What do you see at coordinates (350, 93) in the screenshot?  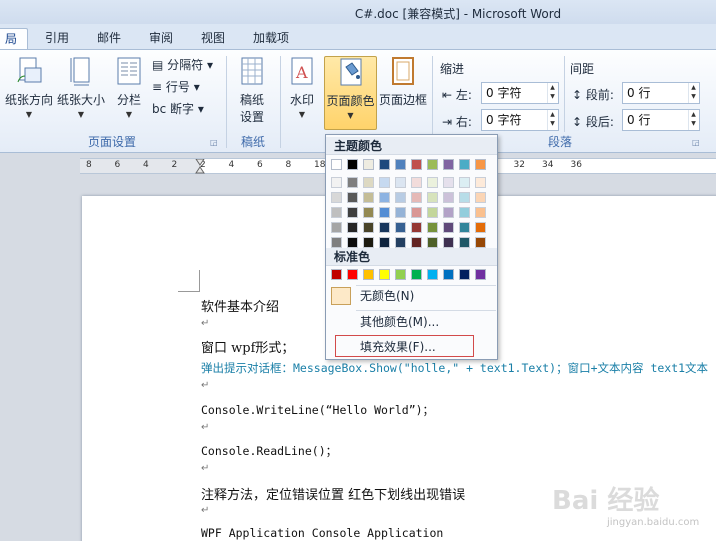 I see `page-color-button: 页面颜色 ▼` at bounding box center [350, 93].